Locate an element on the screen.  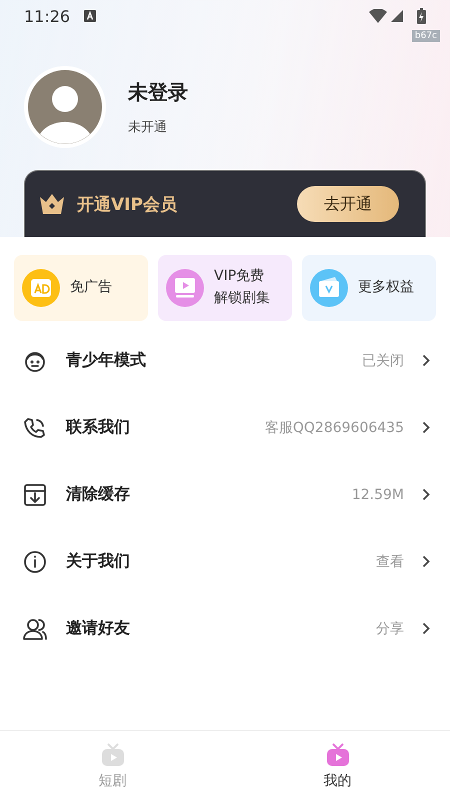
menu-value: 客服QQ2869606435 is located at coordinates (334, 427).